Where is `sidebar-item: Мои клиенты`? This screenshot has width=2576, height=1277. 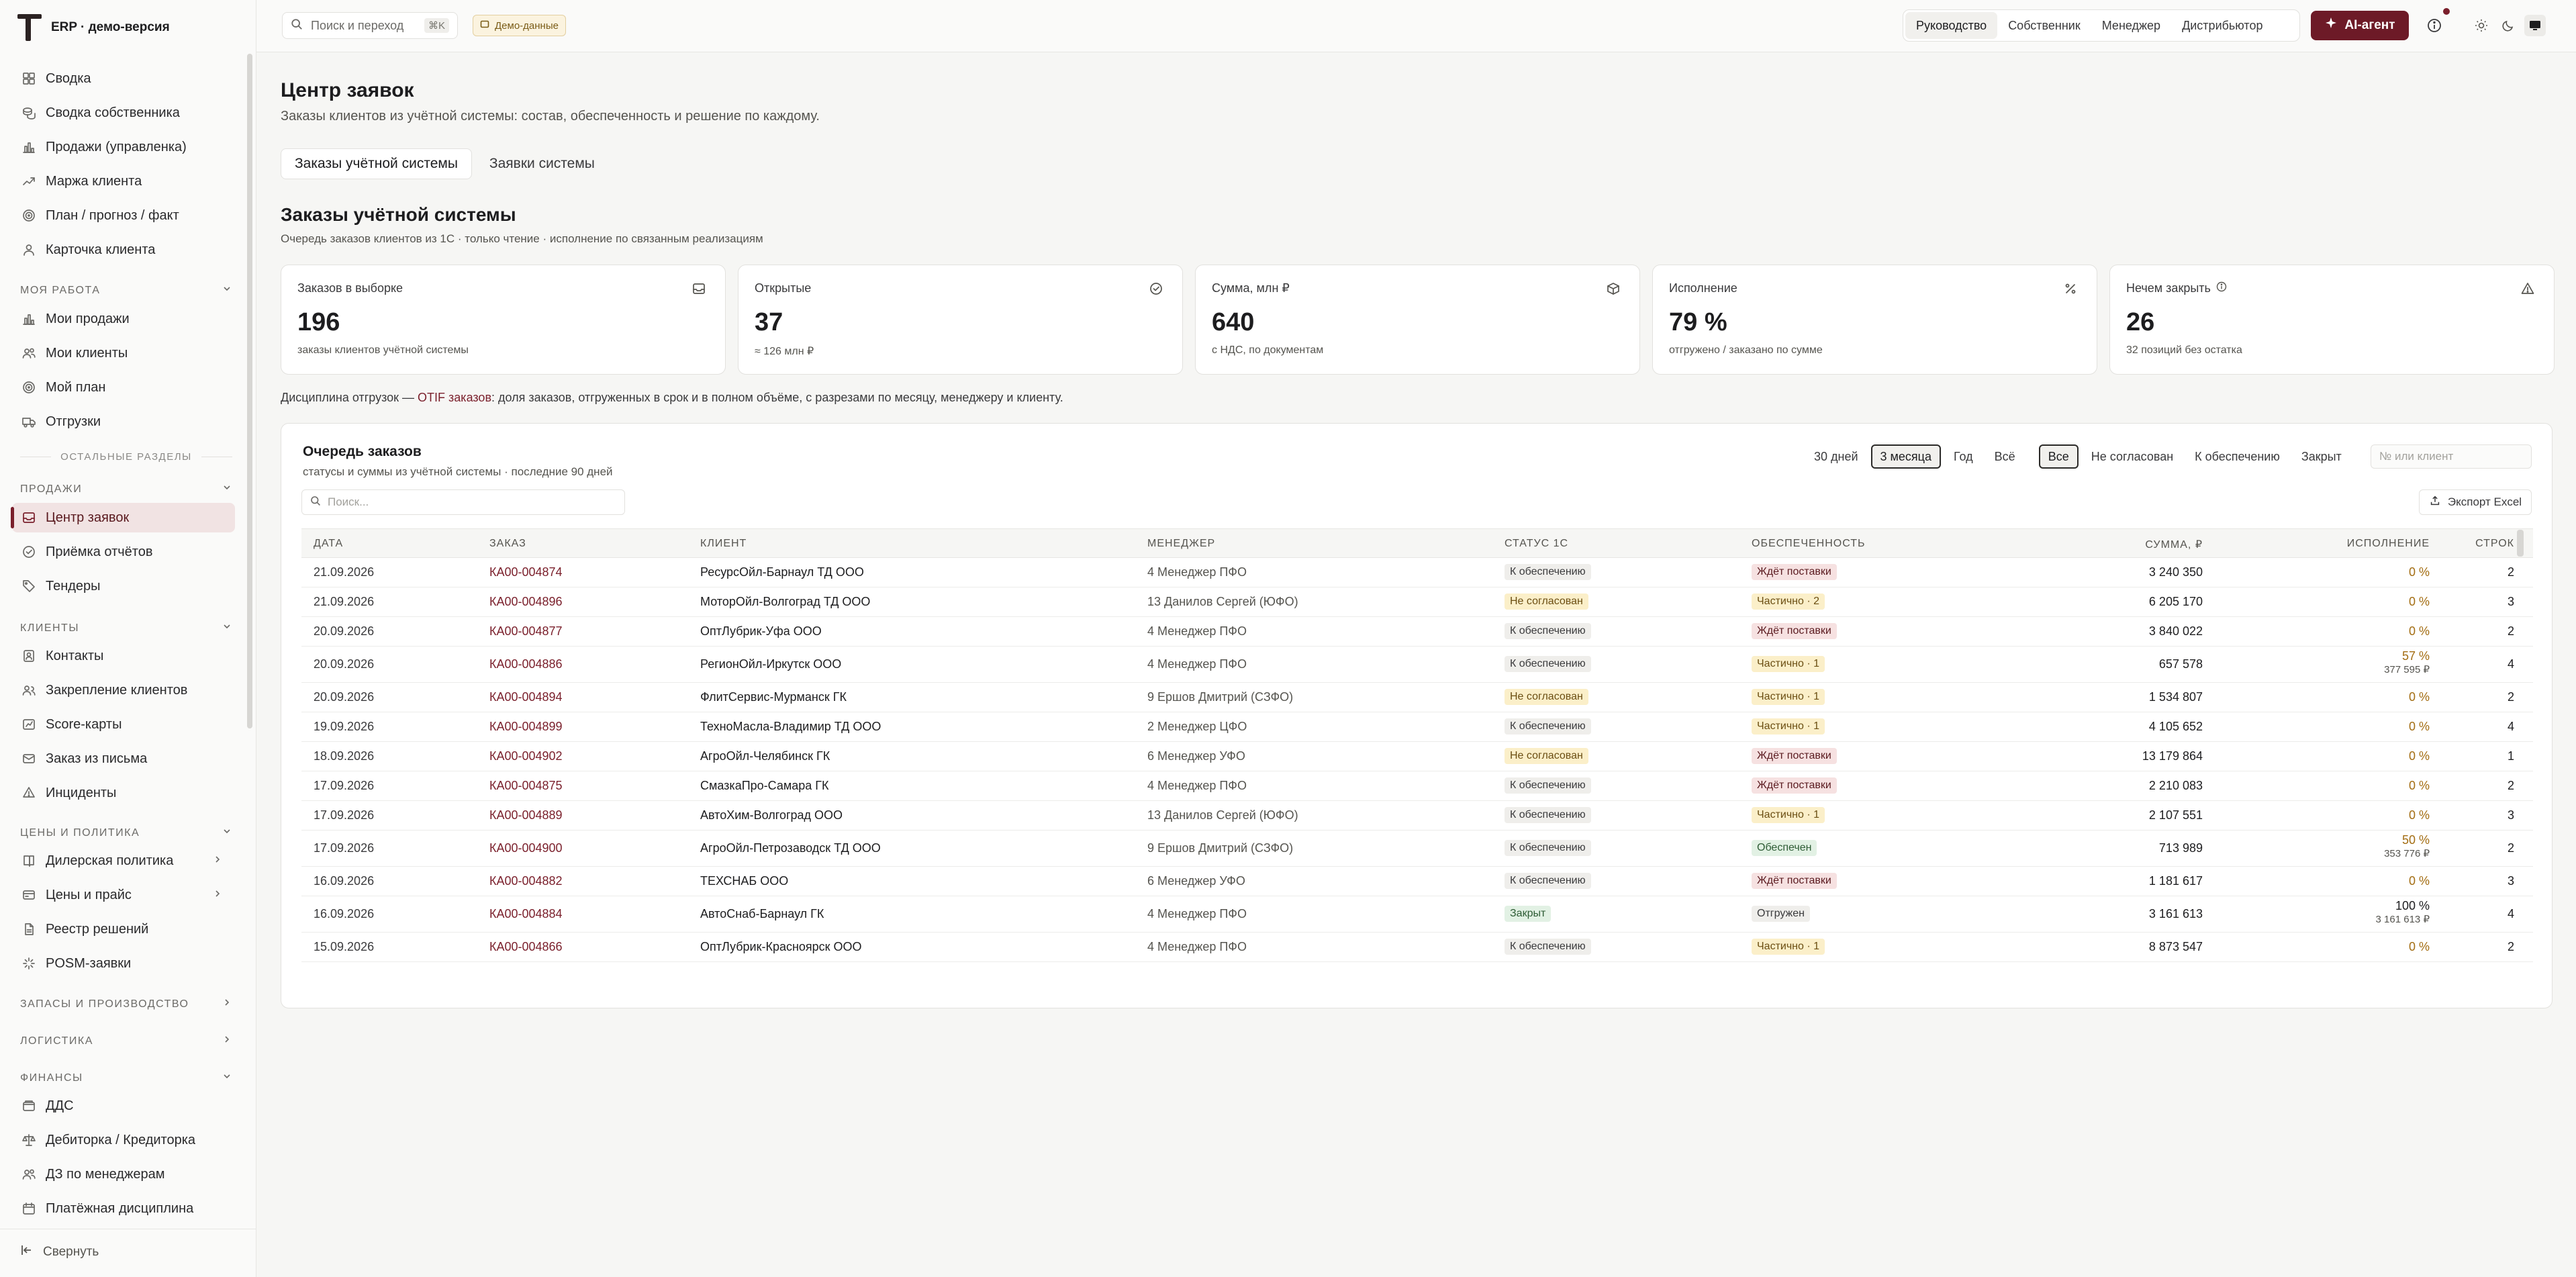 sidebar-item: Мои клиенты is located at coordinates (123, 353).